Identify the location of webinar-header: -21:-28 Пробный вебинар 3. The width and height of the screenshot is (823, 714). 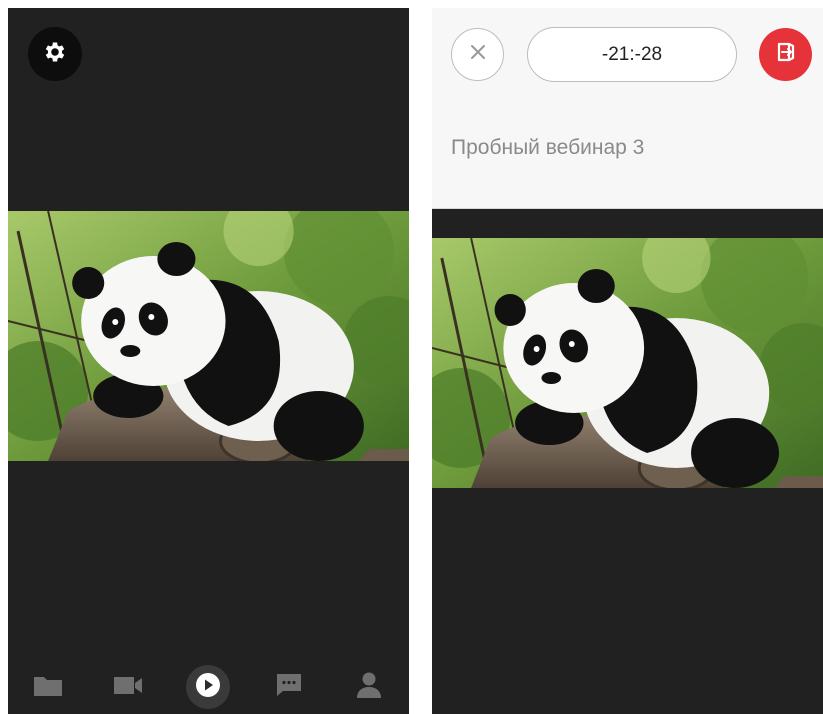
(627, 108).